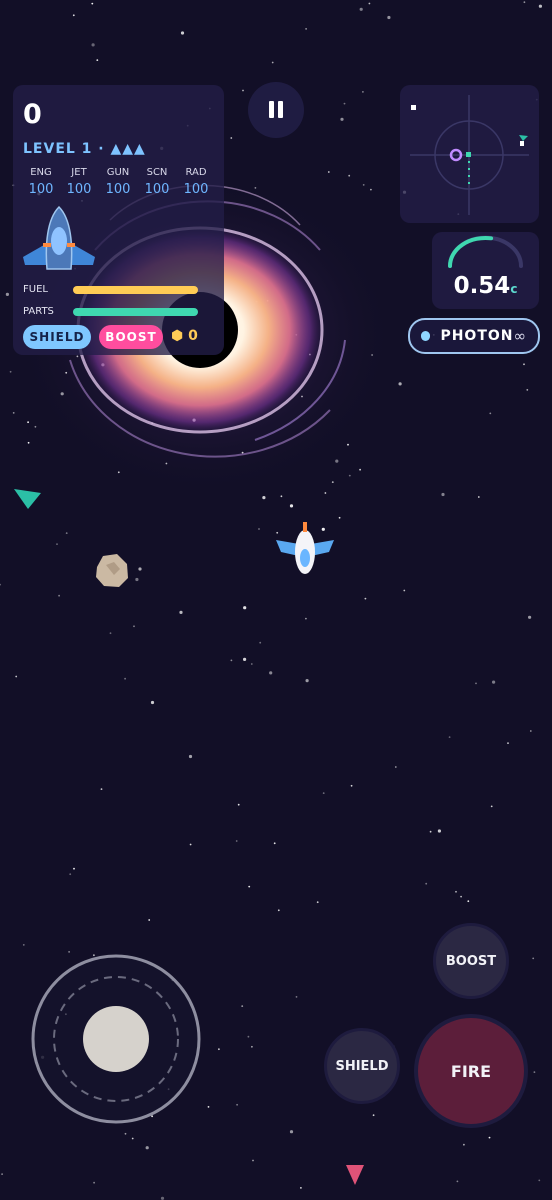  Describe the element at coordinates (471, 1071) in the screenshot. I see `fire-button: FIRE` at that location.